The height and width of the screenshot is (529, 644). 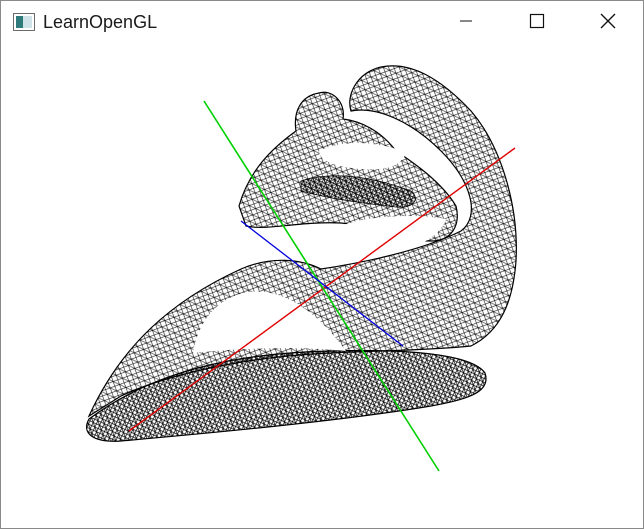 What do you see at coordinates (322, 23) in the screenshot?
I see `title-bar: LearnOpenGL` at bounding box center [322, 23].